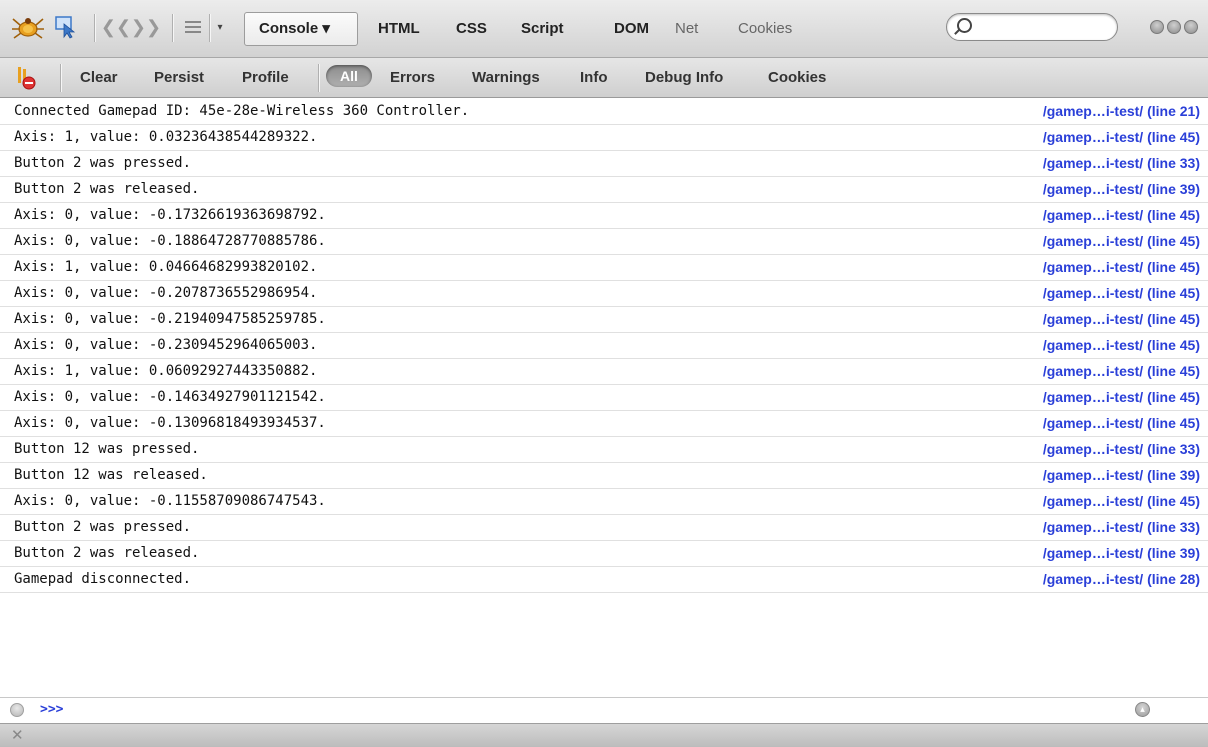 The height and width of the screenshot is (747, 1208). What do you see at coordinates (471, 29) in the screenshot?
I see `tab-css: CSS` at bounding box center [471, 29].